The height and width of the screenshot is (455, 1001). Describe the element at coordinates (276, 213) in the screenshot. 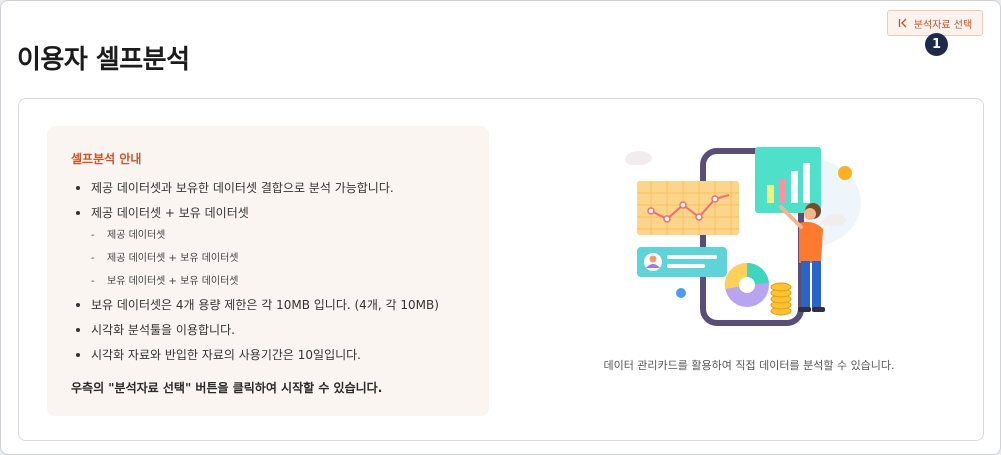

I see `guide-item: 제공 데이터셋 + 보유 데이터셋` at that location.